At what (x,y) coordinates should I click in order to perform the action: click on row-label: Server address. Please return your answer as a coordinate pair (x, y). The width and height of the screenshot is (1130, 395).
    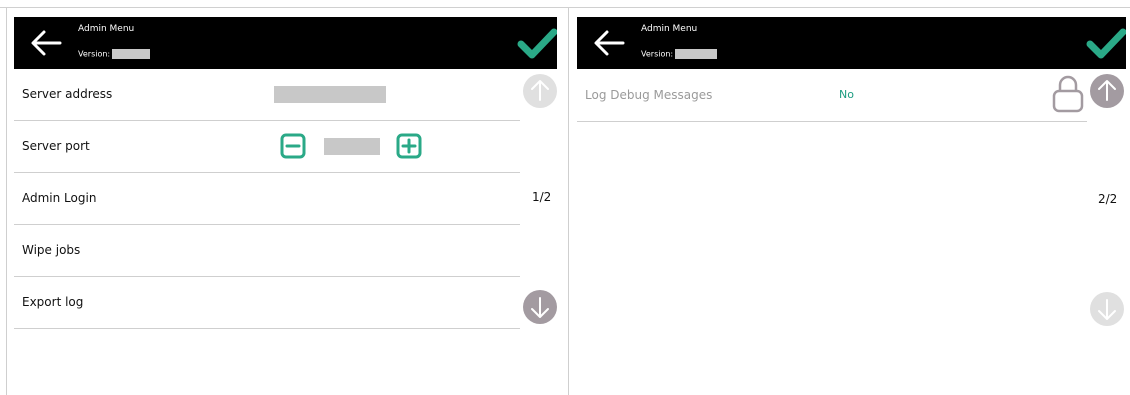
    Looking at the image, I should click on (67, 94).